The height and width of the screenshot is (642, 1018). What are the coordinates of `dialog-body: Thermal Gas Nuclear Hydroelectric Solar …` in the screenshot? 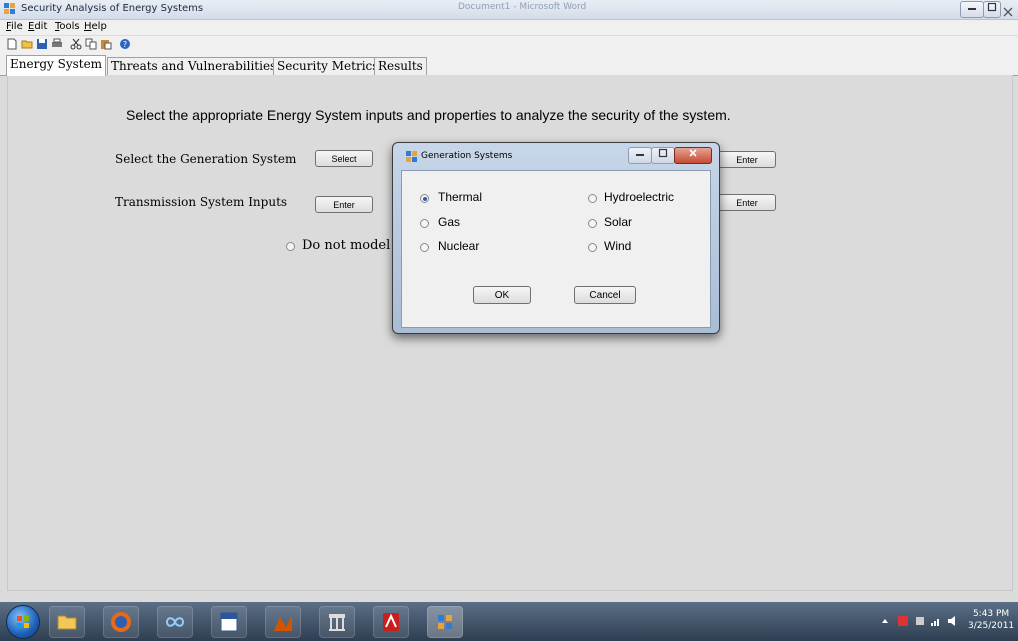 It's located at (556, 249).